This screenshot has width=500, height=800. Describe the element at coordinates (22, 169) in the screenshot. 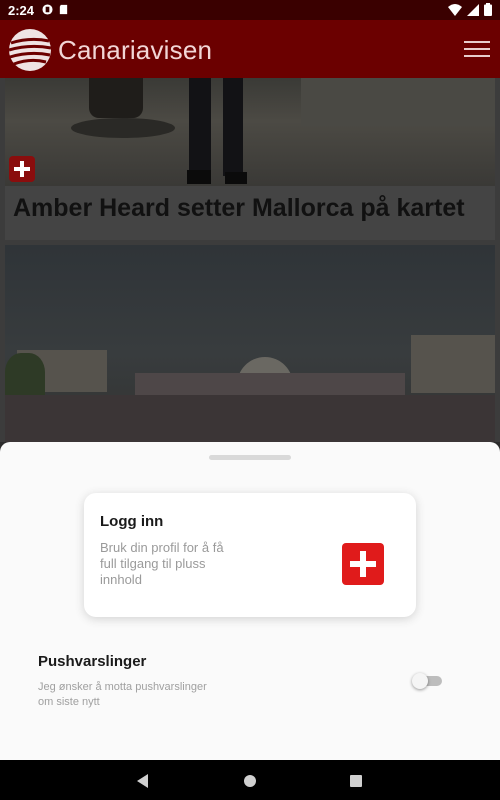

I see `plus-badge-icon` at that location.